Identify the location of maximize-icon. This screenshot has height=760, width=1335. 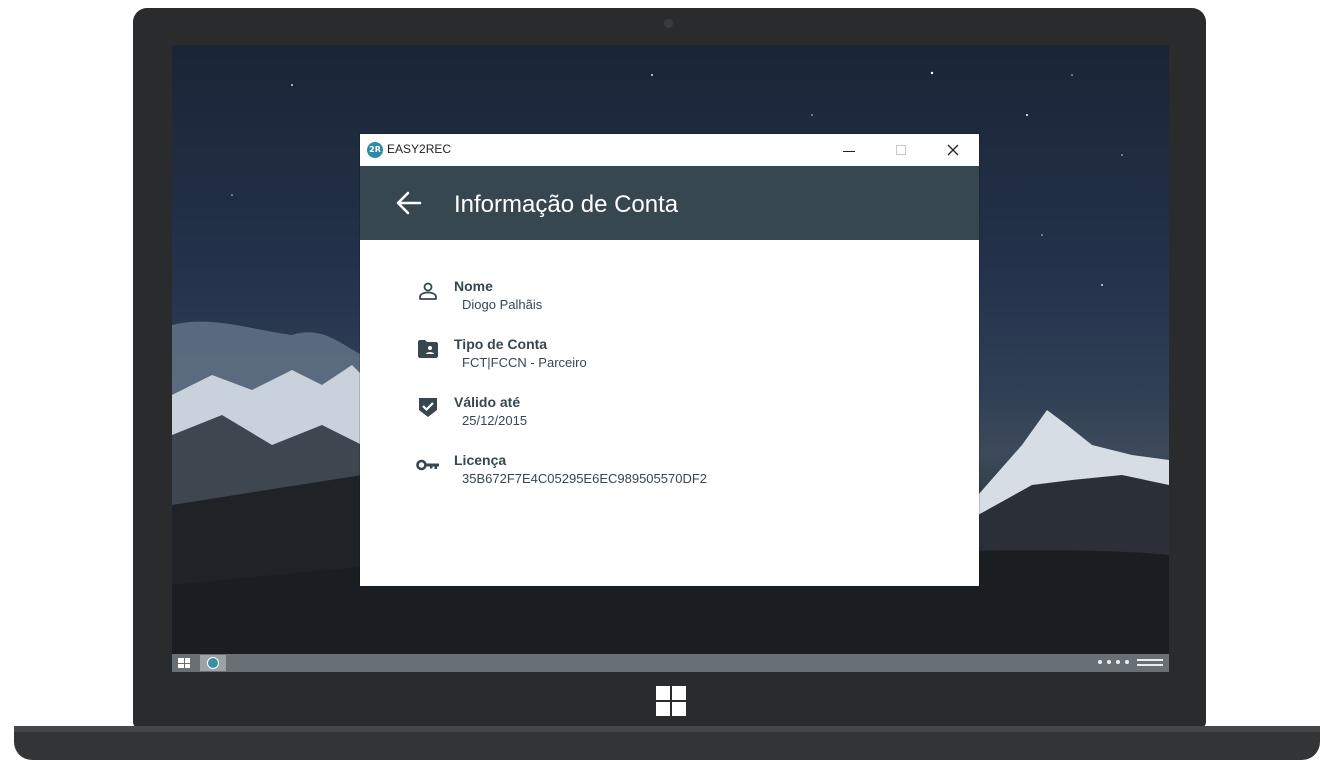
(901, 150).